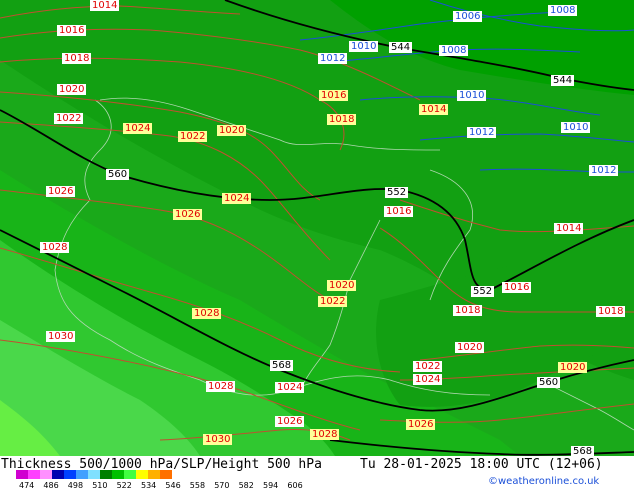  Describe the element at coordinates (481, 464) in the screenshot. I see `valid-datetime: Tu 28-01-2025 18:00 UTC (12+06)` at that location.